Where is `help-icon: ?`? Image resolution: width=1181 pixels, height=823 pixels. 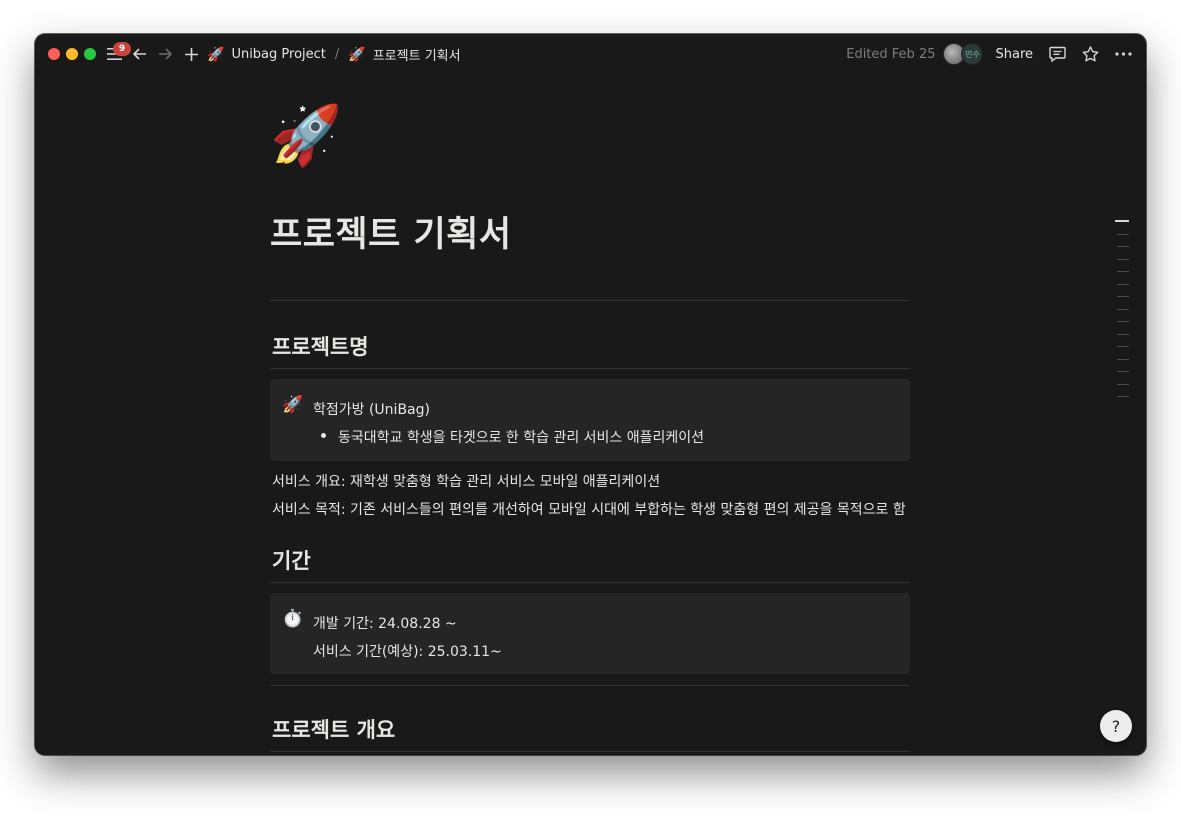 help-icon: ? is located at coordinates (1116, 726).